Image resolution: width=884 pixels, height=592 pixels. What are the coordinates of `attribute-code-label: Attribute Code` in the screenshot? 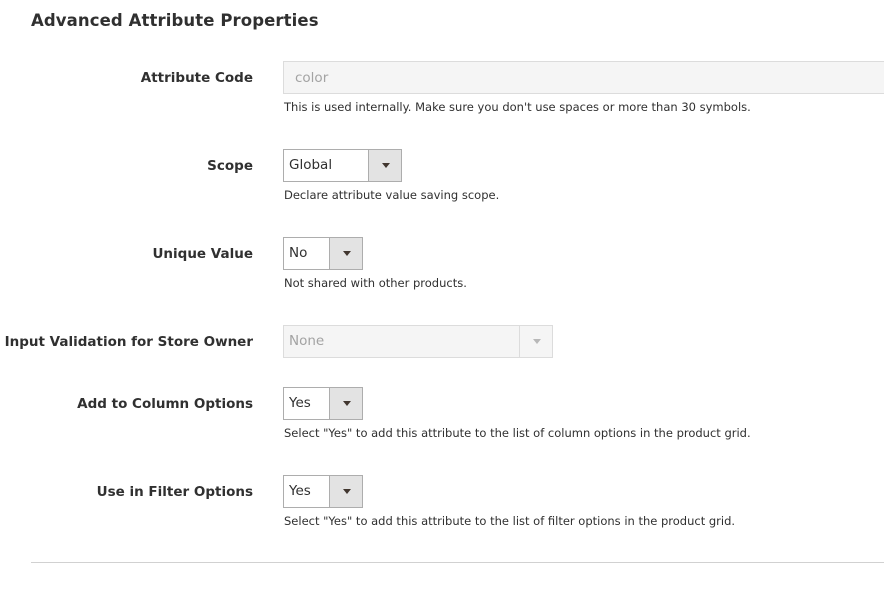 It's located at (196, 78).